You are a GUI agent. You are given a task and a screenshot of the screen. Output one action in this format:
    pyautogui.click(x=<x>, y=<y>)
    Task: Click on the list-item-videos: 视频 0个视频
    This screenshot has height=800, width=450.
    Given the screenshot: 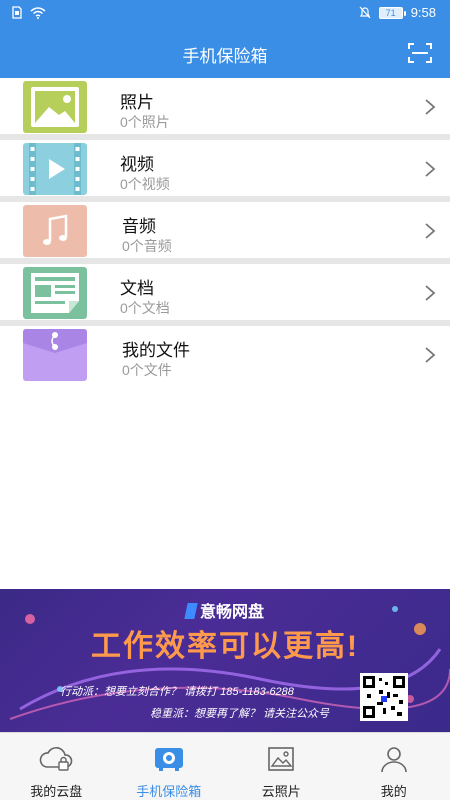 What is the action you would take?
    pyautogui.click(x=225, y=171)
    